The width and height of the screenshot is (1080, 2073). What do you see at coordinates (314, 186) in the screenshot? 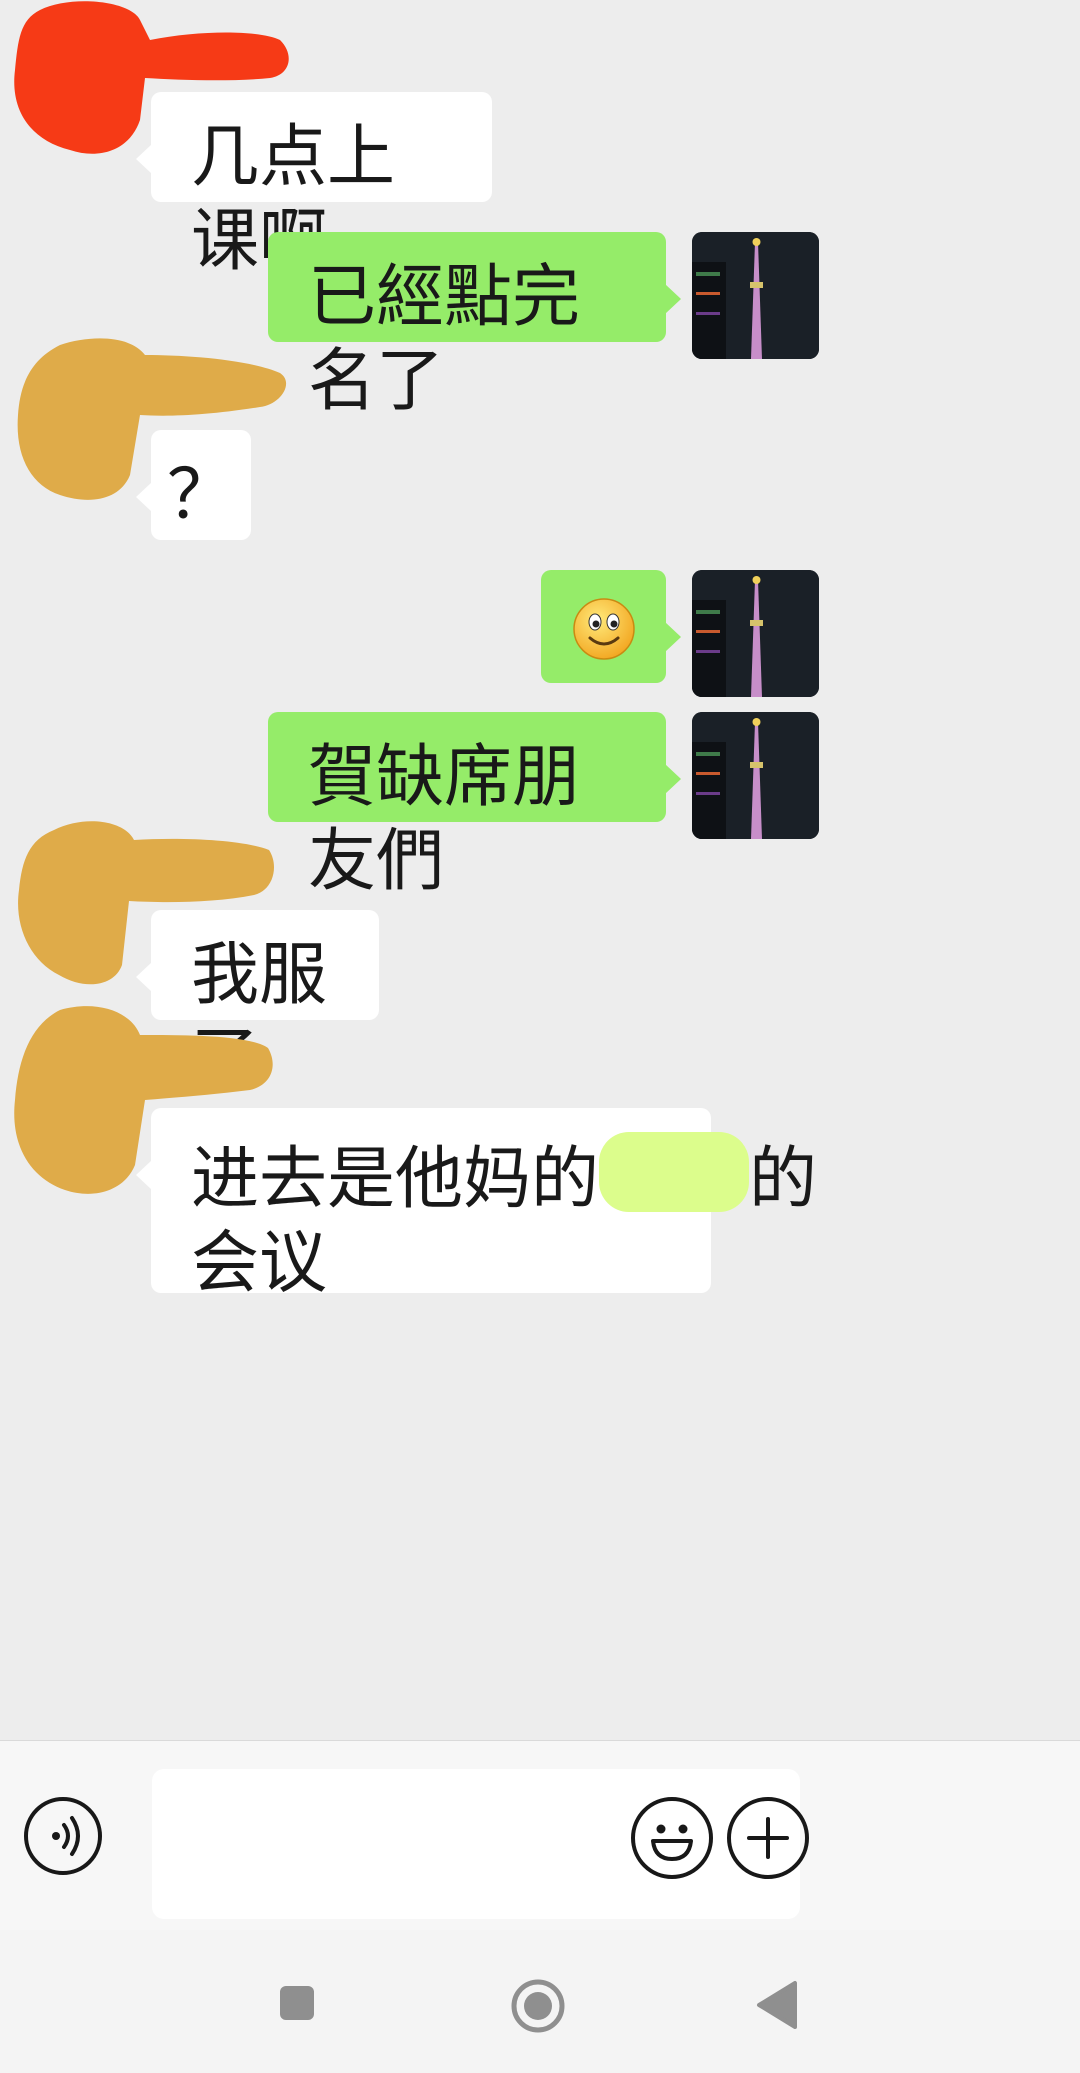
I see `incoming-message: 几点上课啊` at bounding box center [314, 186].